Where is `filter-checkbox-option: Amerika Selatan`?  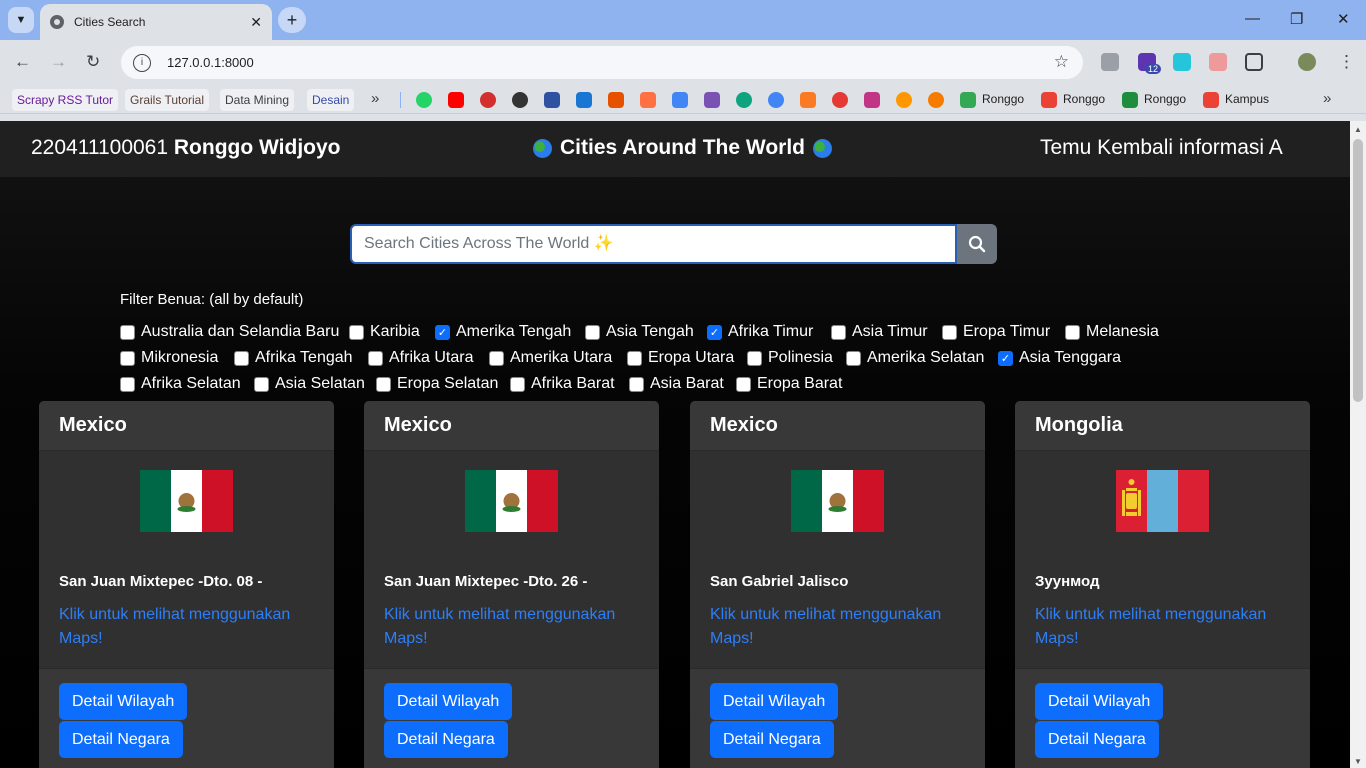
filter-checkbox-option: Amerika Selatan is located at coordinates (915, 358).